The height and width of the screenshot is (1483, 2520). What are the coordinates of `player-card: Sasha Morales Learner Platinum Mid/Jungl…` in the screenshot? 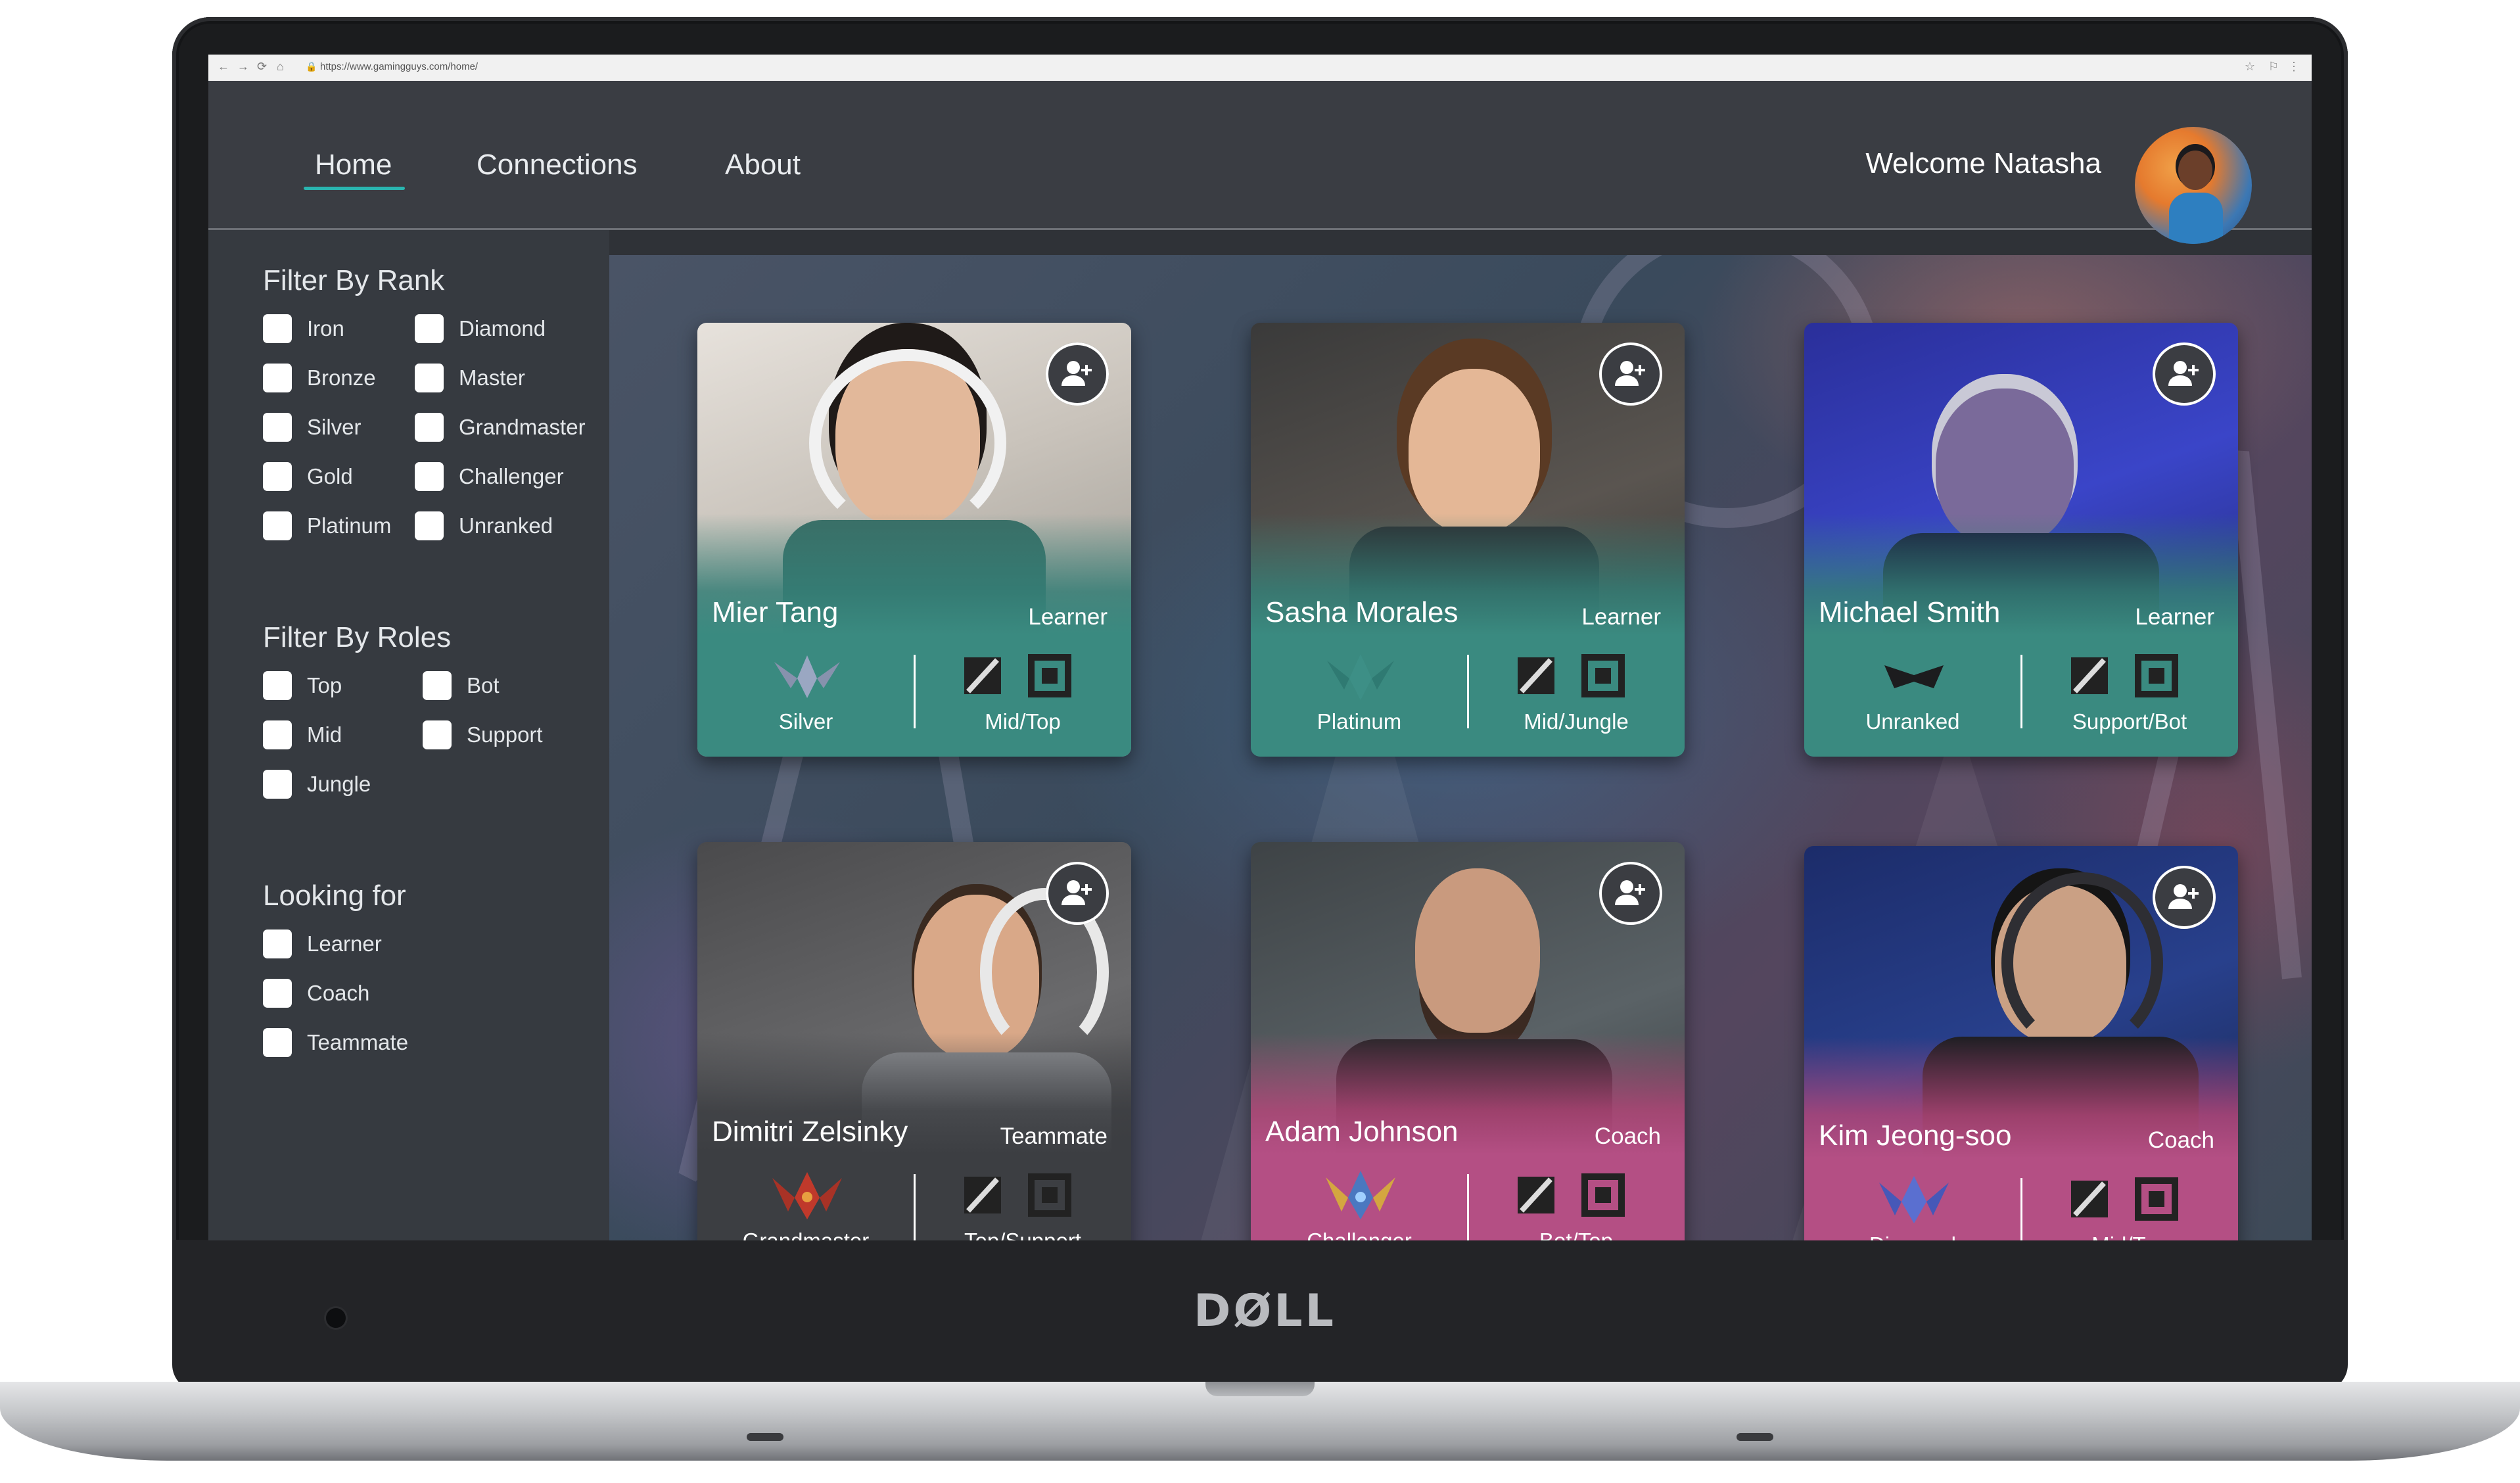 It's located at (1468, 540).